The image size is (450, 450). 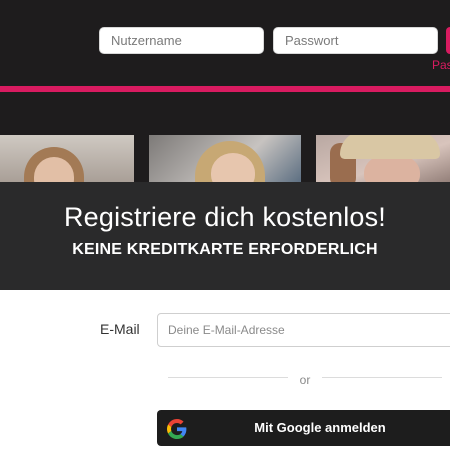 I want to click on or-separator: or, so click(x=305, y=380).